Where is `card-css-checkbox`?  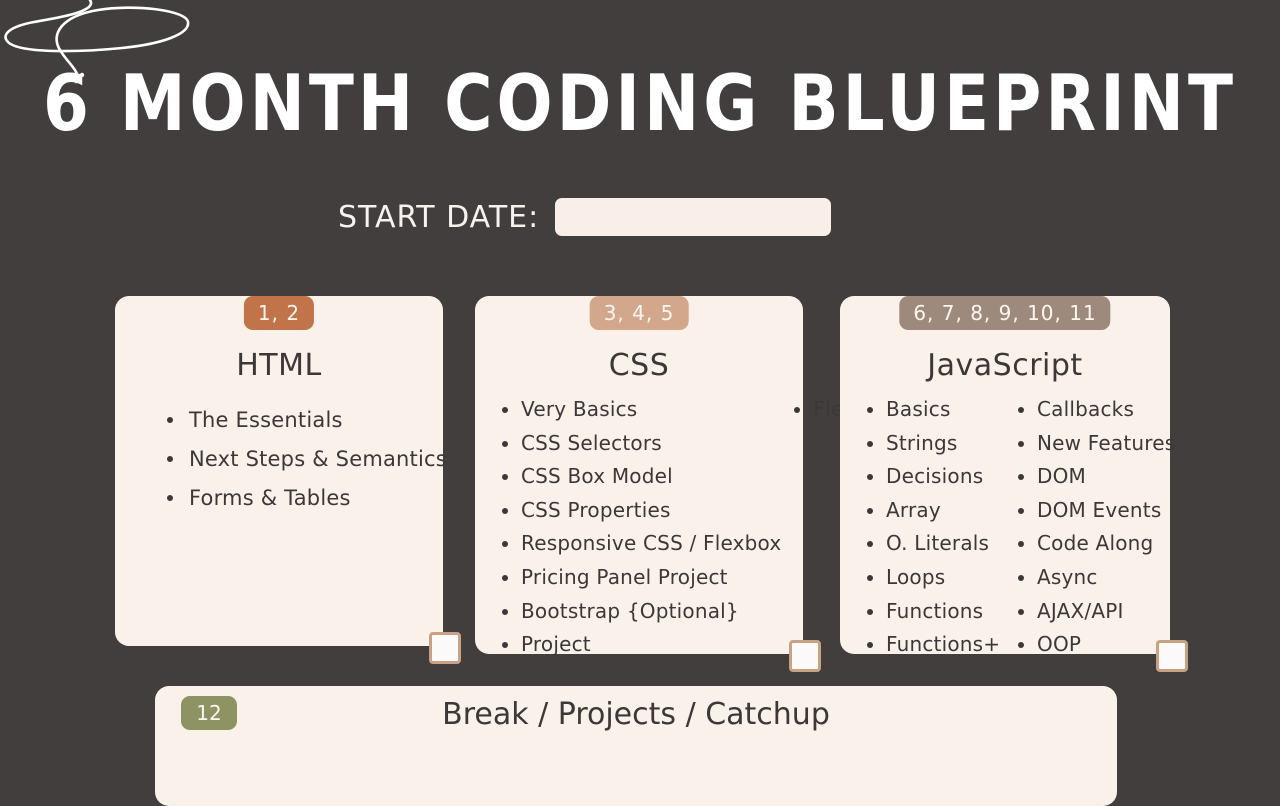
card-css-checkbox is located at coordinates (805, 656).